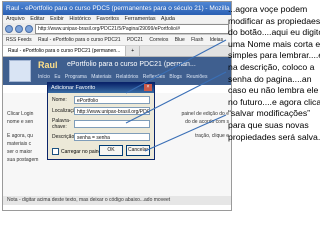 The height and width of the screenshot is (240, 320). Describe the element at coordinates (15, 19) in the screenshot. I see `menu-item-arquivo: Arquivo` at that location.